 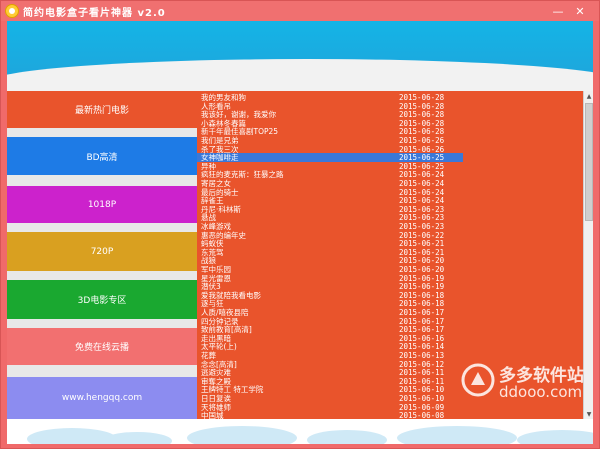 I want to click on close-button: ✕, so click(x=580, y=11).